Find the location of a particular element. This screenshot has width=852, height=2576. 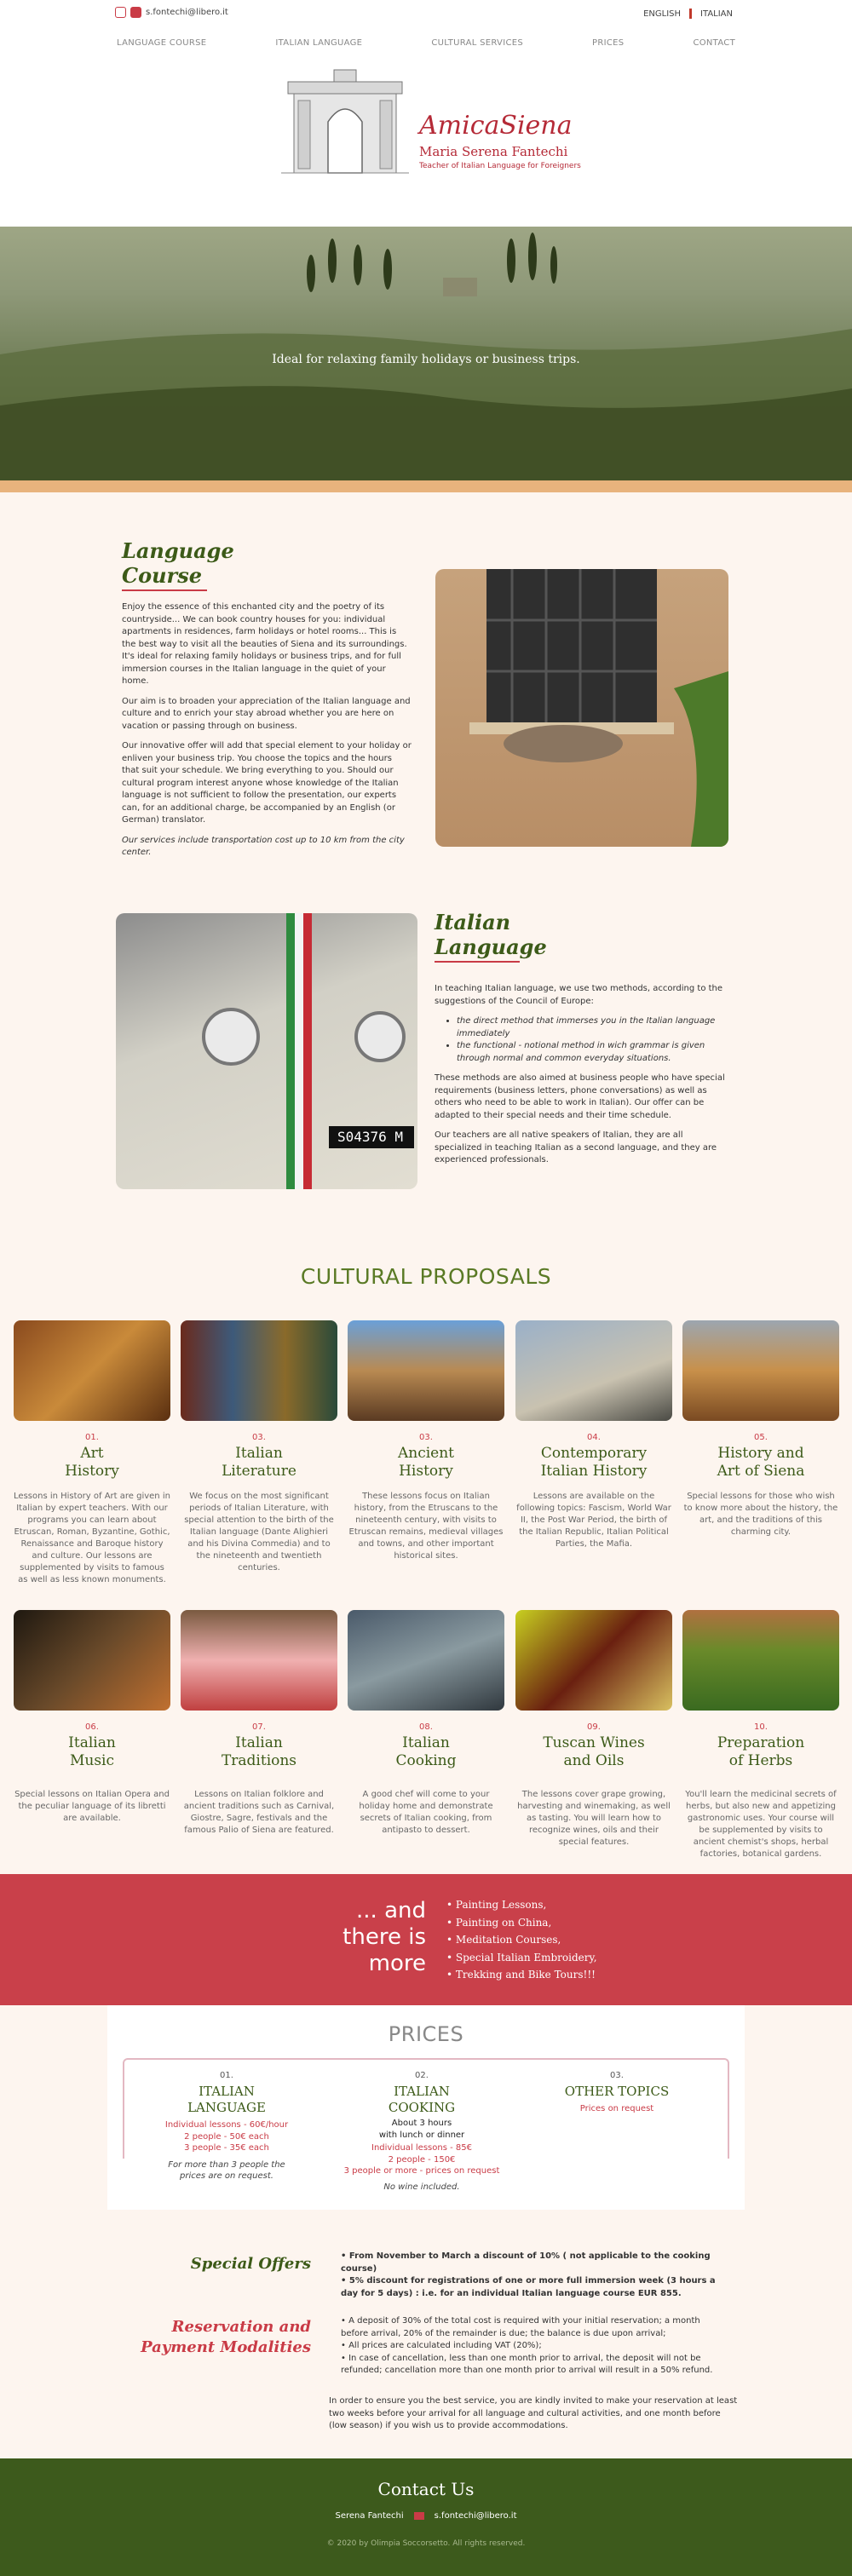

contact-row: Serena Fantechi s.fontechi@libero.it is located at coordinates (426, 2516).